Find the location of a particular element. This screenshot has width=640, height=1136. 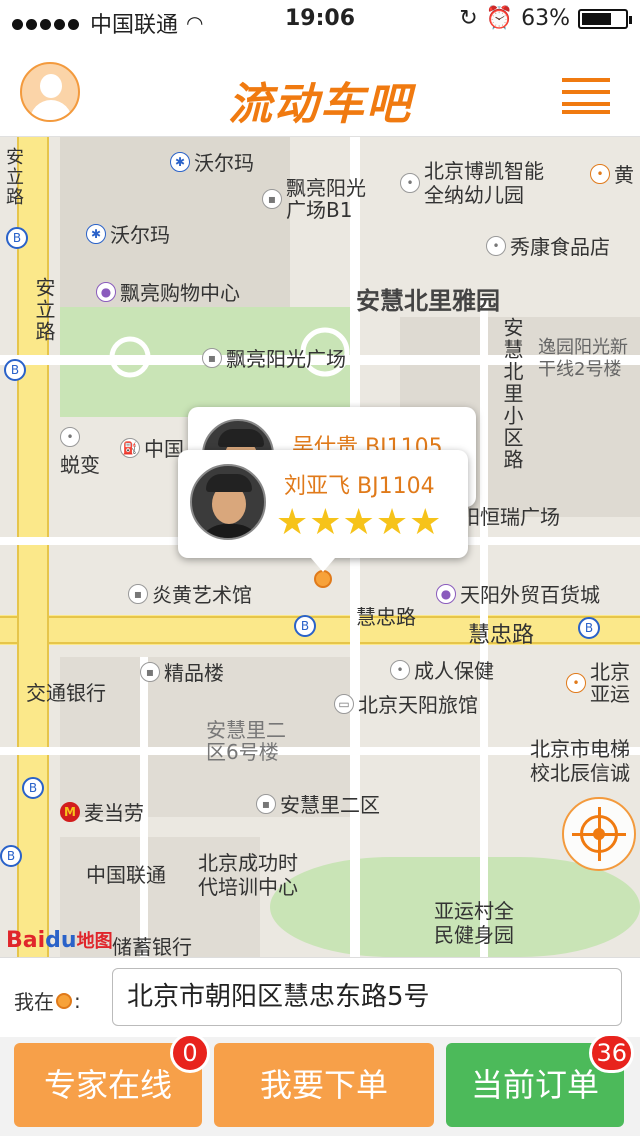

action-bar: 专家在线 0 我要下单 当前订单 36 is located at coordinates (320, 1084).